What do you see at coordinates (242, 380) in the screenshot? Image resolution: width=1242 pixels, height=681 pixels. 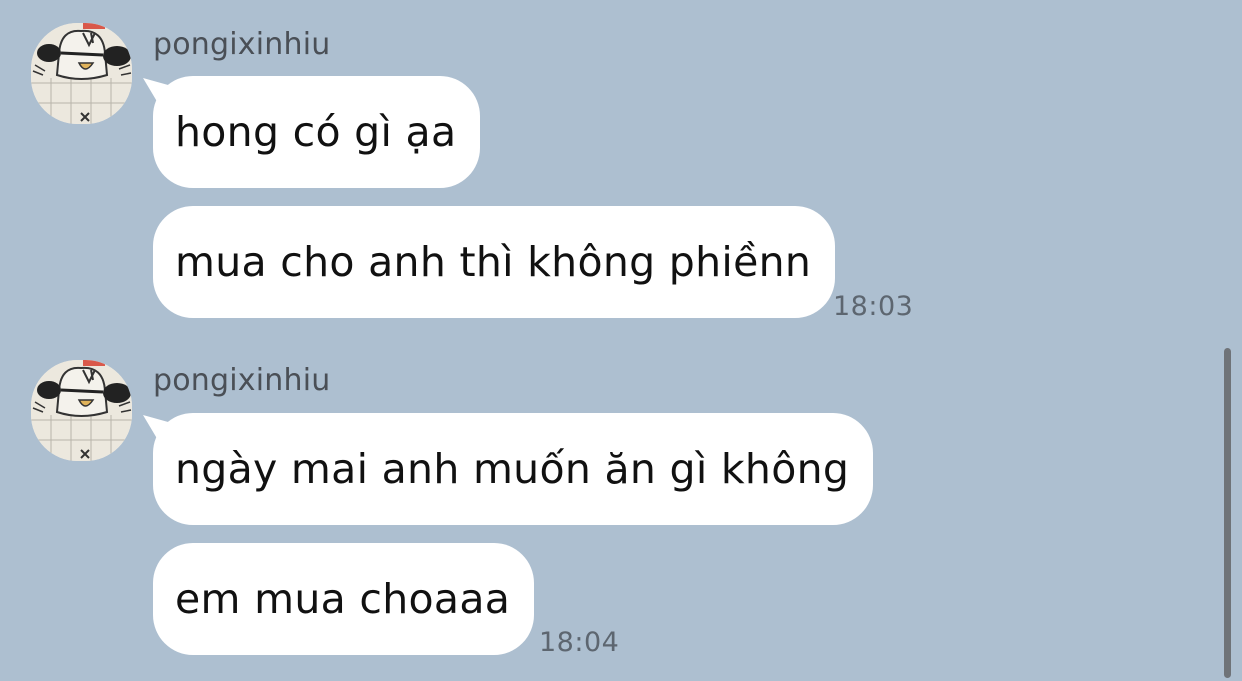 I see `sender-name: pongixinhiu` at bounding box center [242, 380].